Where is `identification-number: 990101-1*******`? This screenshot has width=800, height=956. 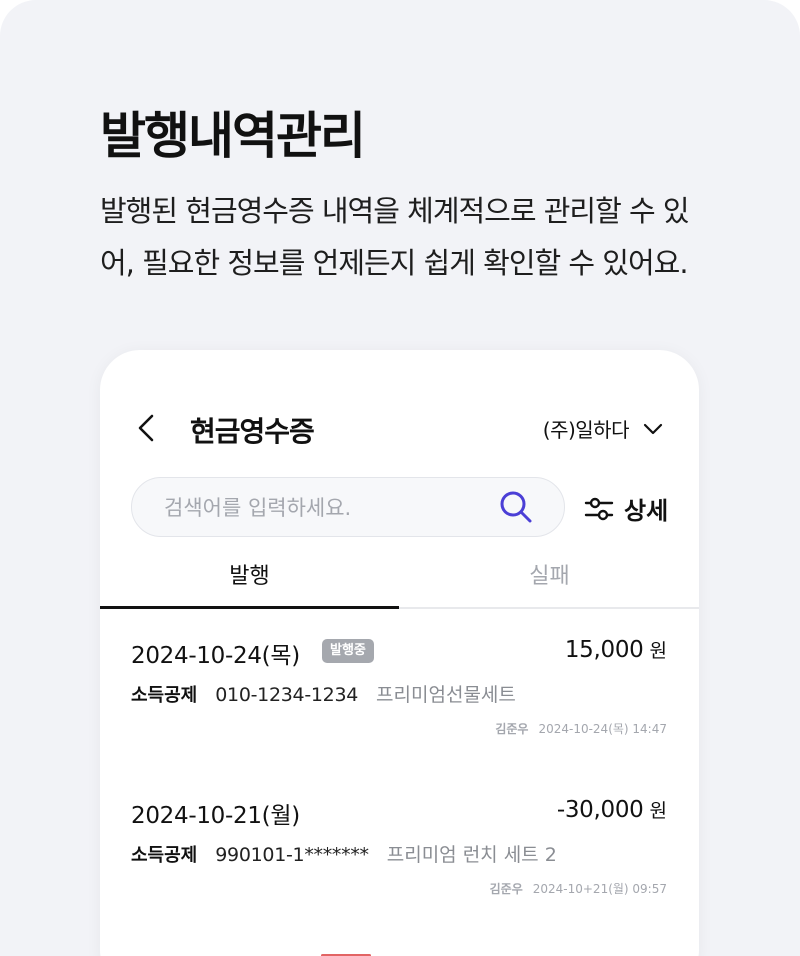
identification-number: 990101-1******* is located at coordinates (292, 855).